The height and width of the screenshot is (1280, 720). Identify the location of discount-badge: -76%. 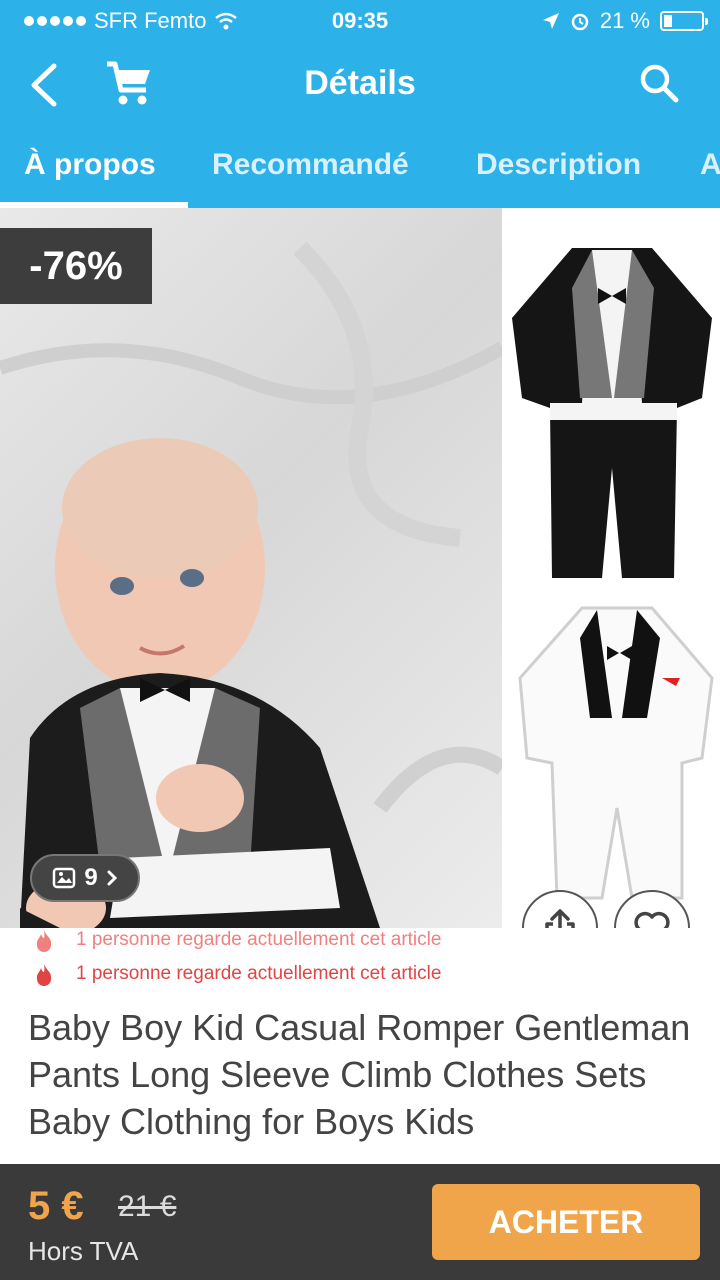
(76, 266).